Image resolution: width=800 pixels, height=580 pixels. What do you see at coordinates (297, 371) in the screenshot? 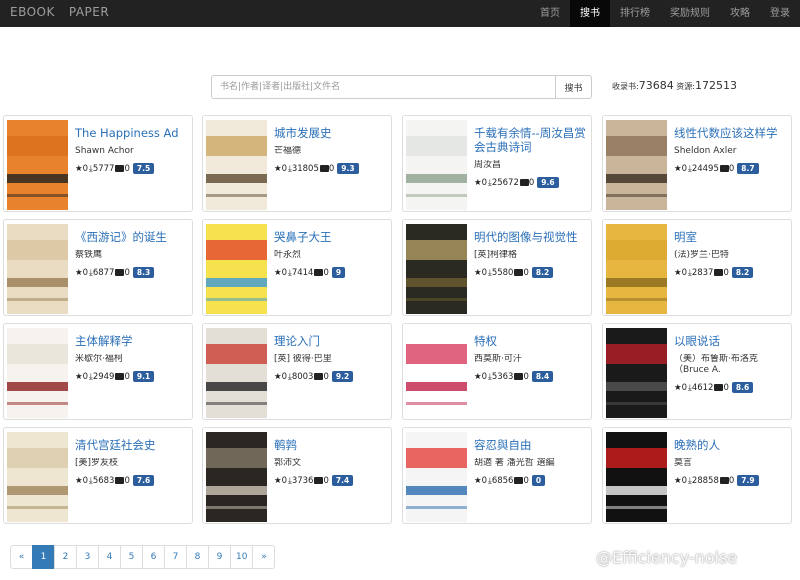
I see `book-card: 理论入门 [英] 彼得·巴里 ★ 0 ⤓ 8003 0 9.2` at bounding box center [297, 371].